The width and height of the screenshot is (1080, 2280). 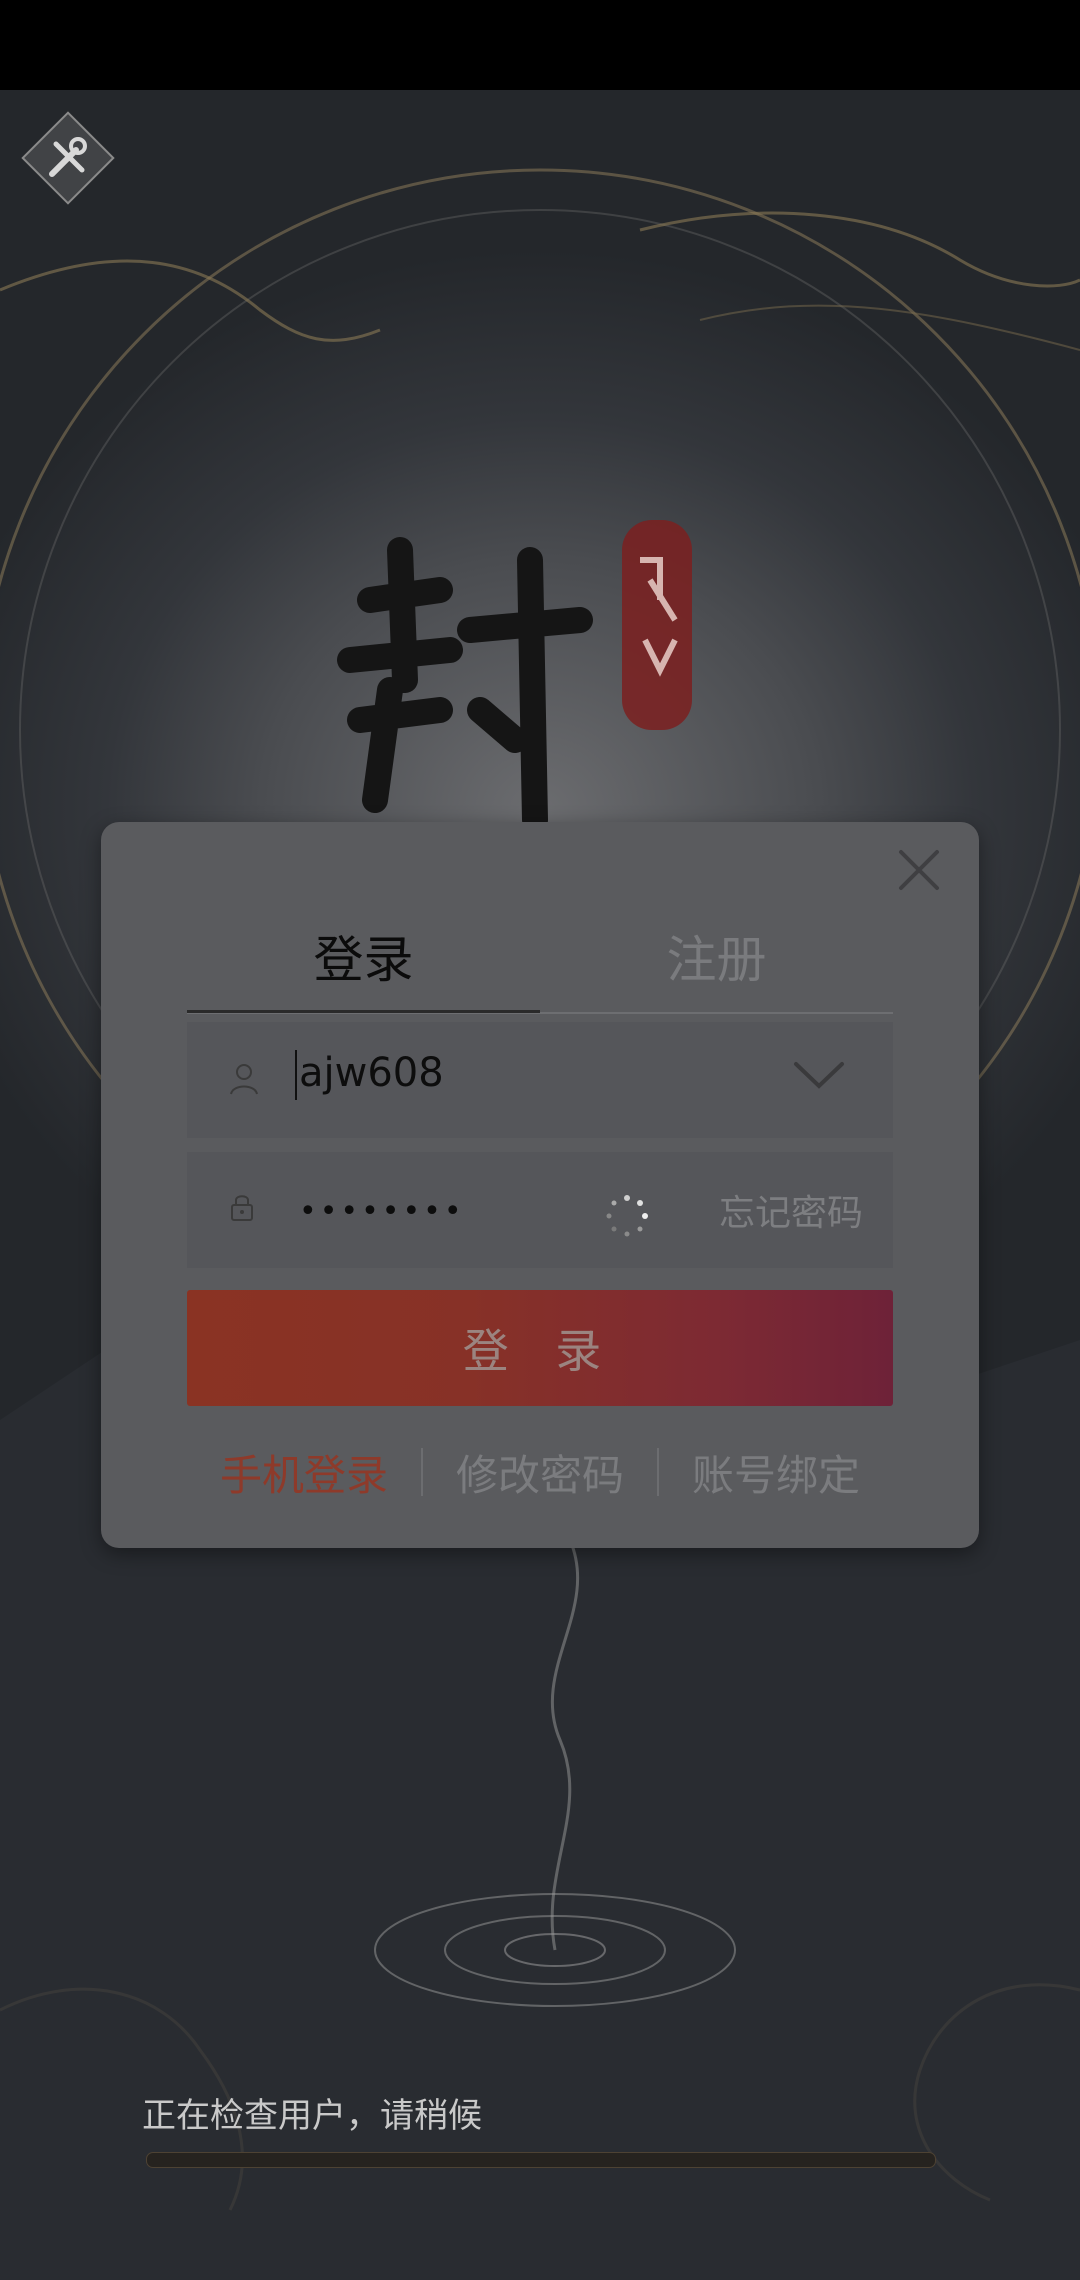 What do you see at coordinates (627, 1216) in the screenshot?
I see `spinner-icon` at bounding box center [627, 1216].